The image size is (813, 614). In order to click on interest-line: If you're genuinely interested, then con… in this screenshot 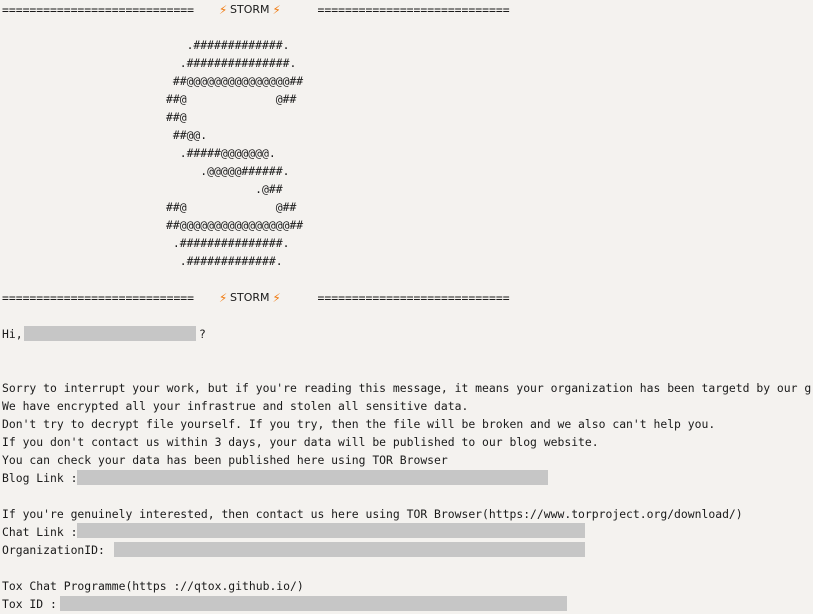, I will do `click(372, 514)`.